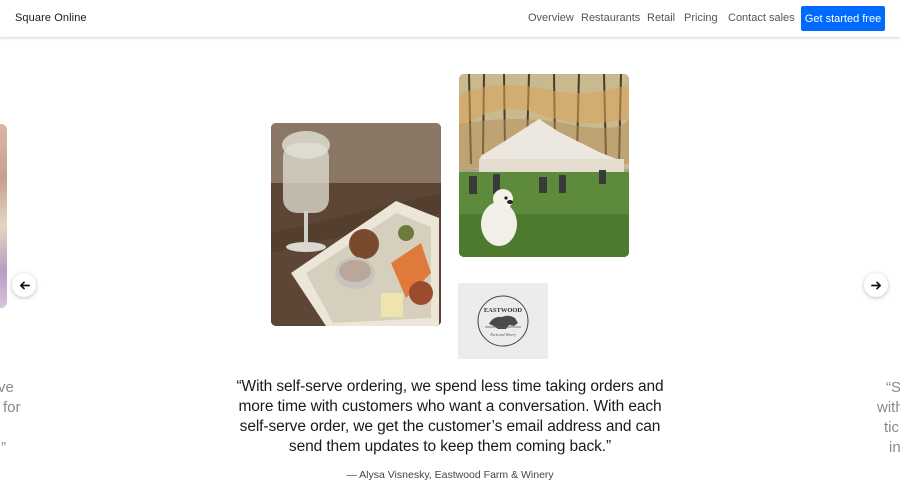 The height and width of the screenshot is (484, 900). Describe the element at coordinates (891, 427) in the screenshot. I see `next-slide-text-line: tic` at that location.